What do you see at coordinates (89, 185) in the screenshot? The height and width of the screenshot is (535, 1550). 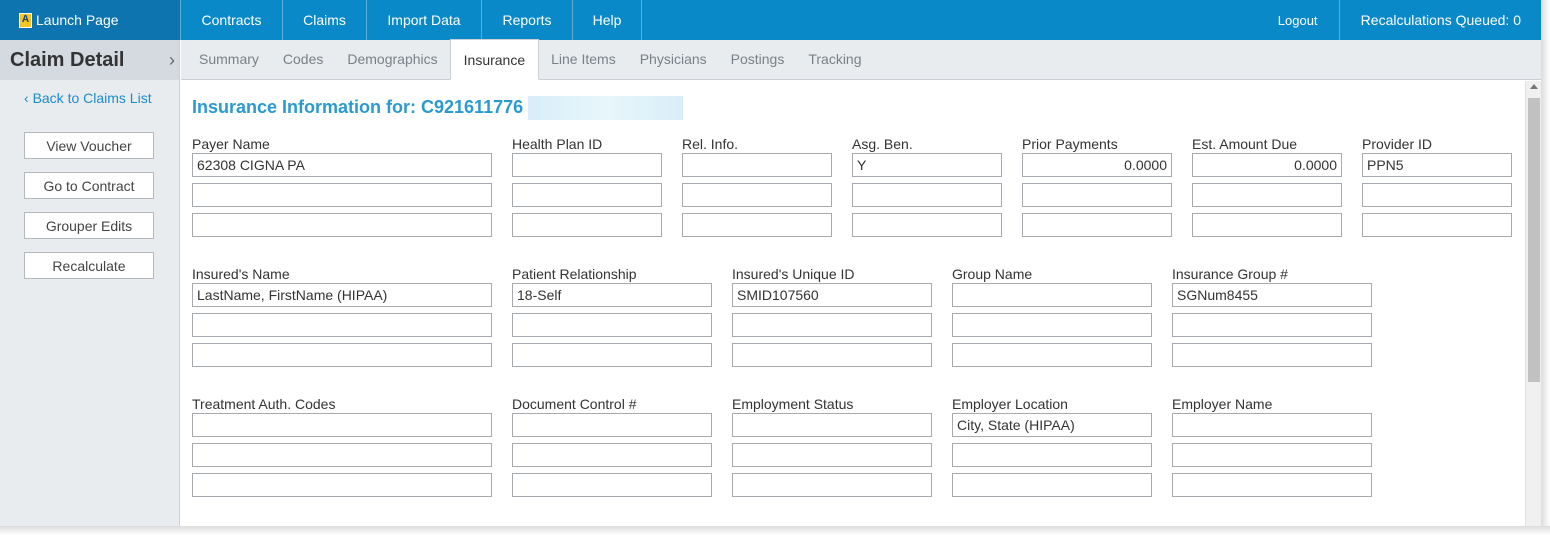 I see `go-to-contract-button: Go to Contract` at bounding box center [89, 185].